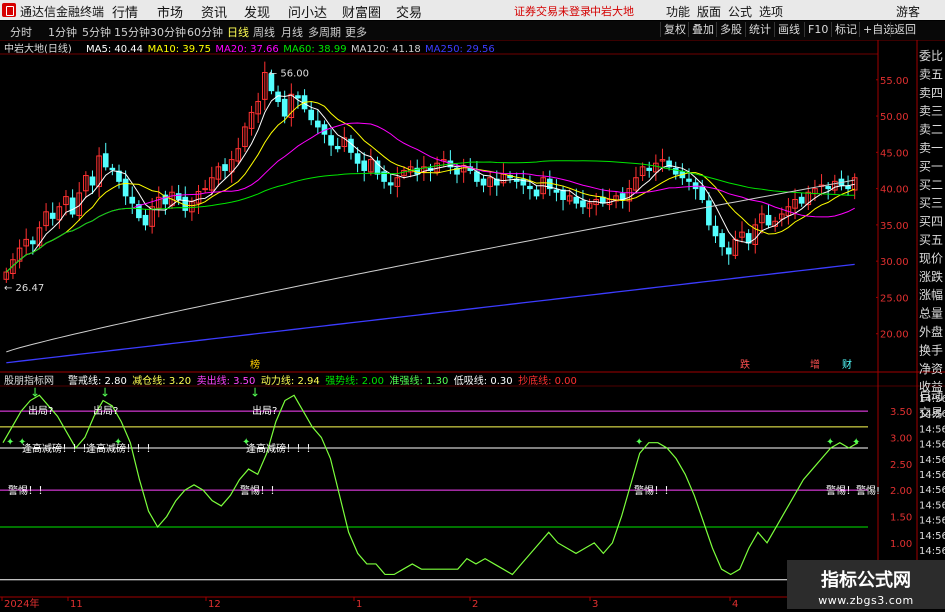  Describe the element at coordinates (125, 11) in the screenshot. I see `menu-item-quotes: 行情` at that location.